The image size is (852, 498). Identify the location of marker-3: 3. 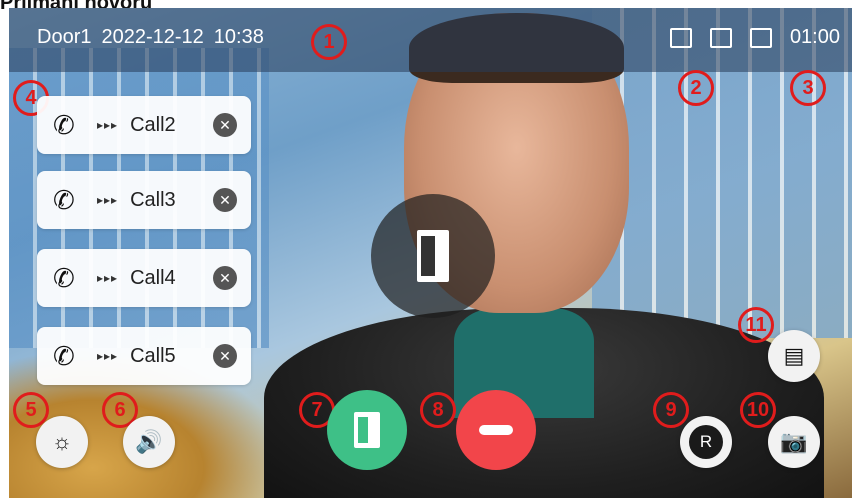
(808, 88).